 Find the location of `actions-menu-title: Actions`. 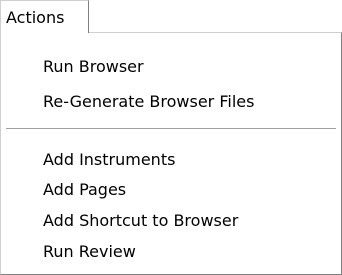

actions-menu-title: Actions is located at coordinates (35, 17).